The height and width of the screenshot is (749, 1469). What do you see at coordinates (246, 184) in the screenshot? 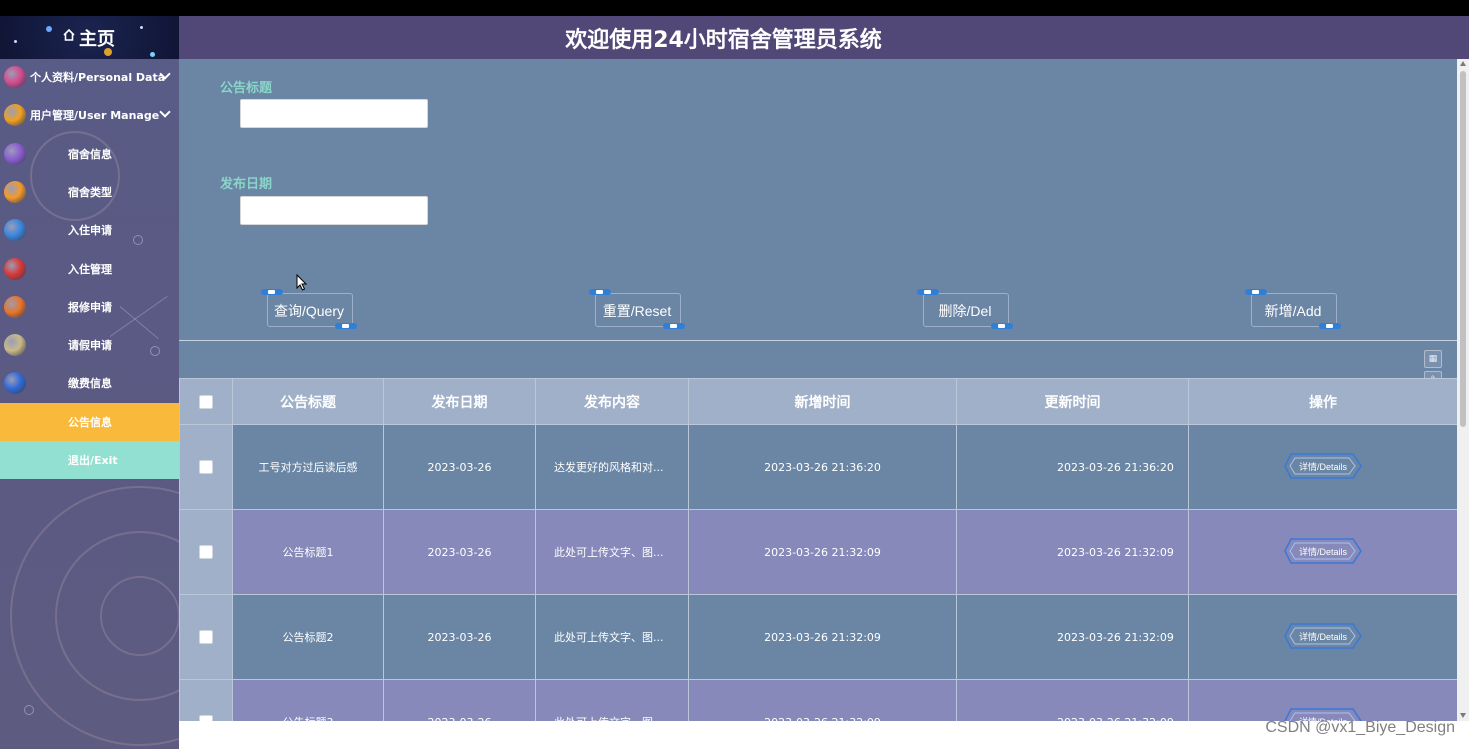
I see `publish-date-label: 发布日期` at bounding box center [246, 184].